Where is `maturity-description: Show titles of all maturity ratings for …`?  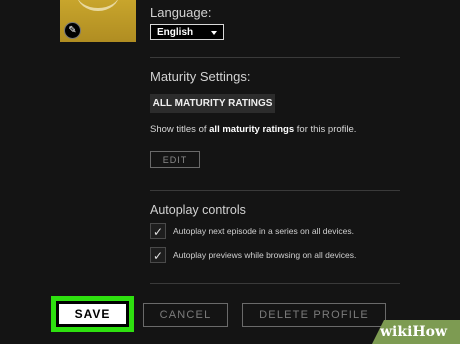 maturity-description: Show titles of all maturity ratings for … is located at coordinates (253, 129).